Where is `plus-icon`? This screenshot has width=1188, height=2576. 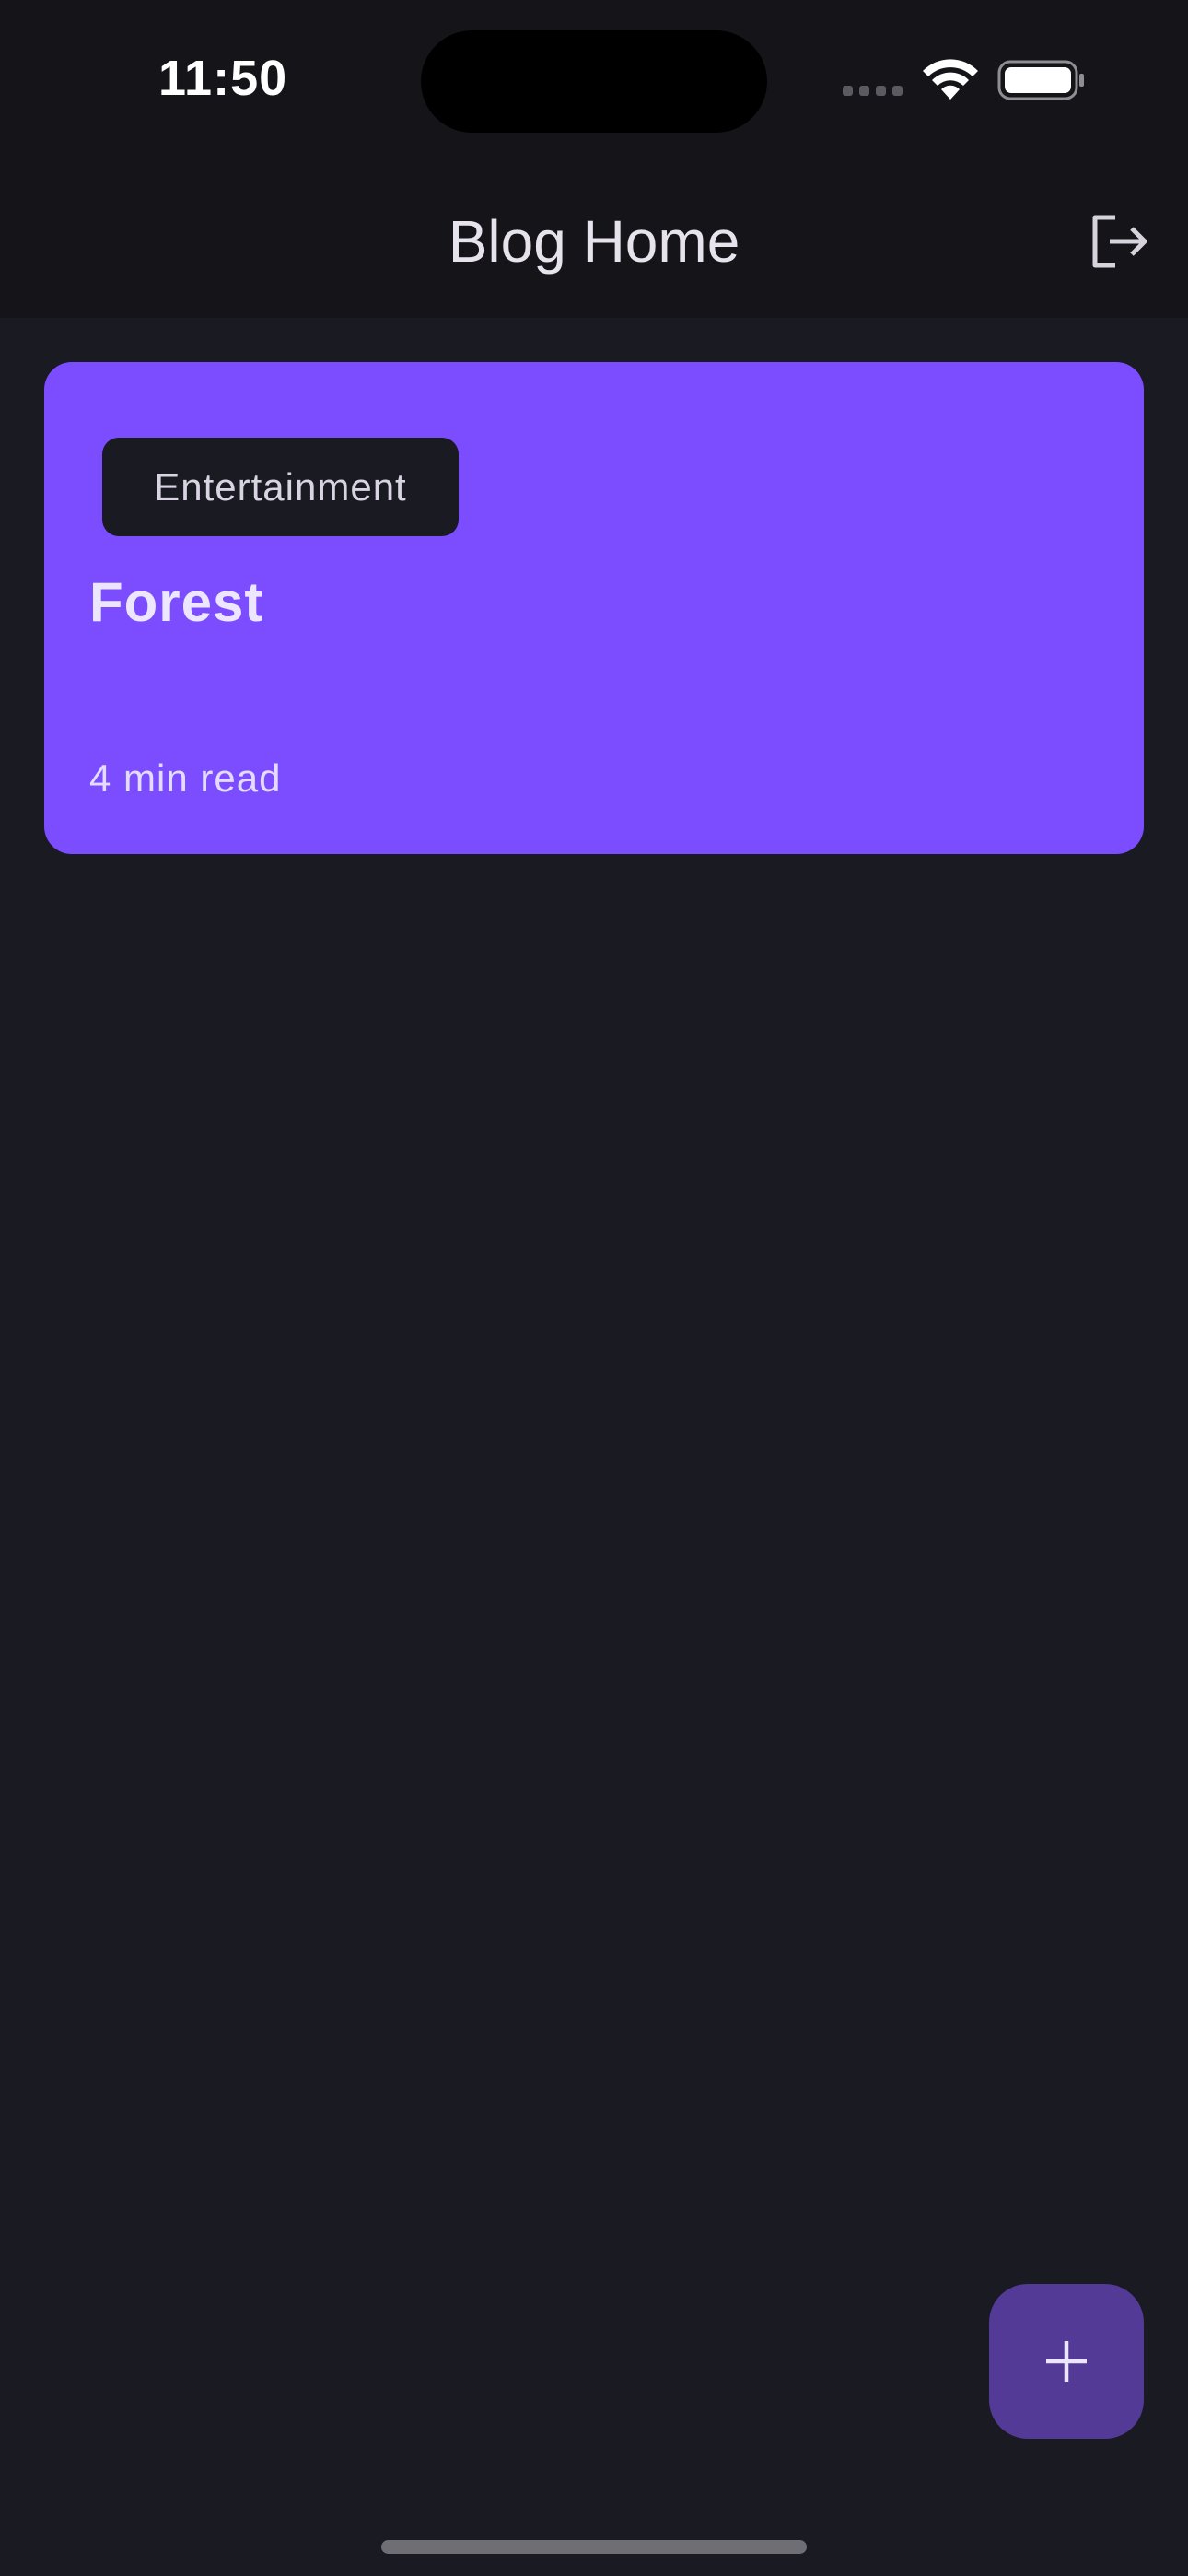 plus-icon is located at coordinates (1066, 2361).